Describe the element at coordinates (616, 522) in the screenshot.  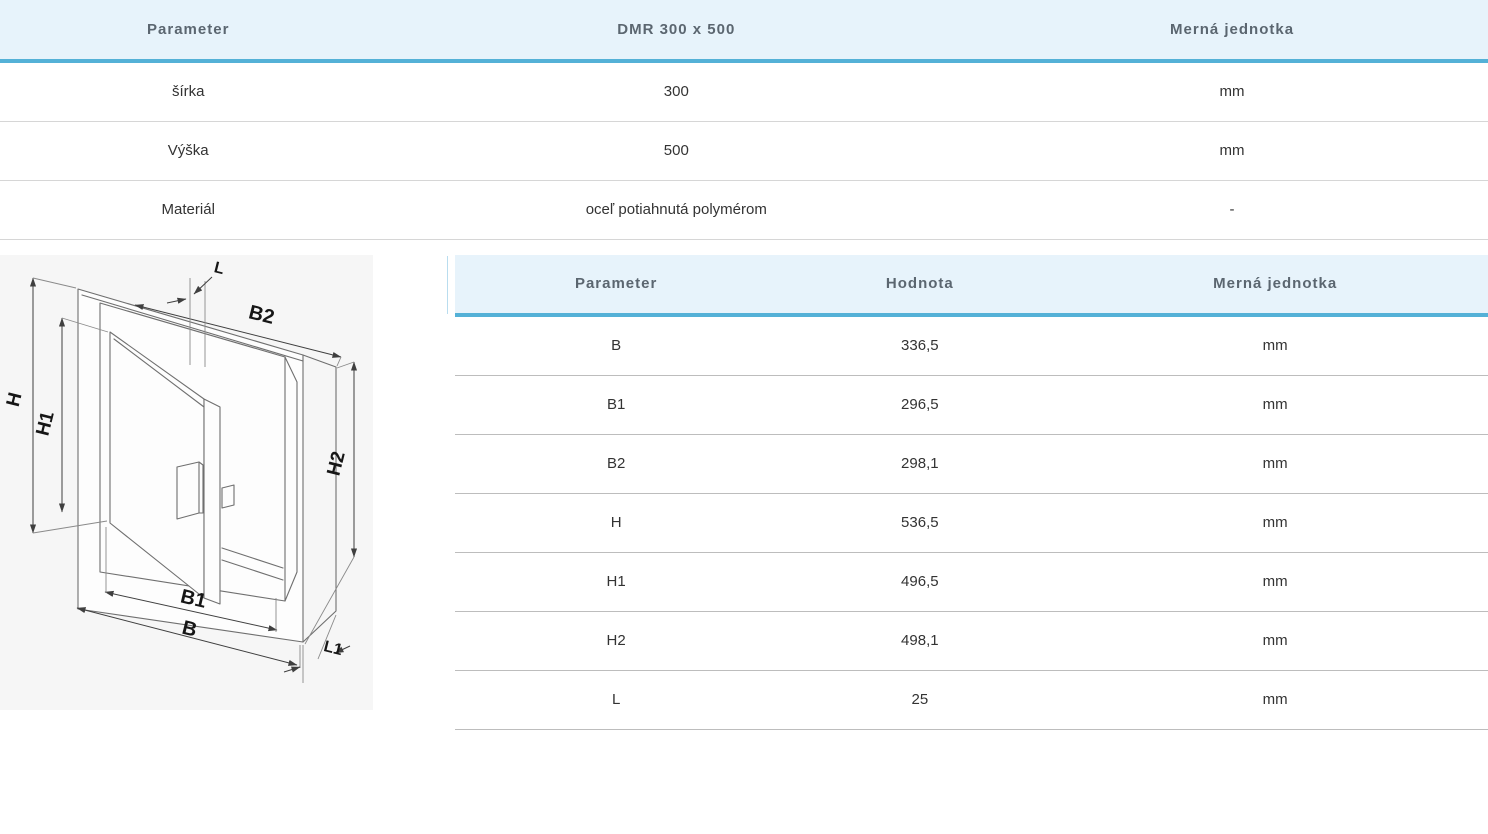
I see `dims-cell-parameter: H` at that location.